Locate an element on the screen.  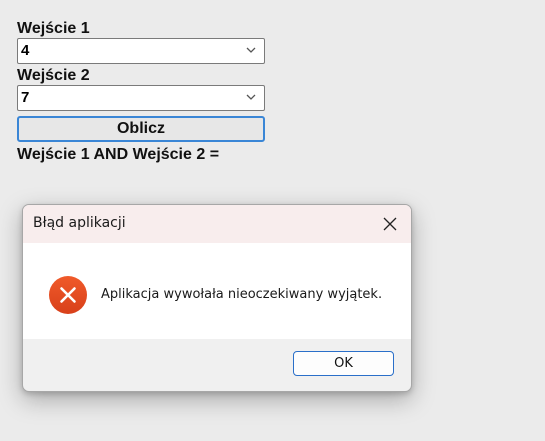
result-label: Wejście 1 AND Wejście 2 = is located at coordinates (118, 154).